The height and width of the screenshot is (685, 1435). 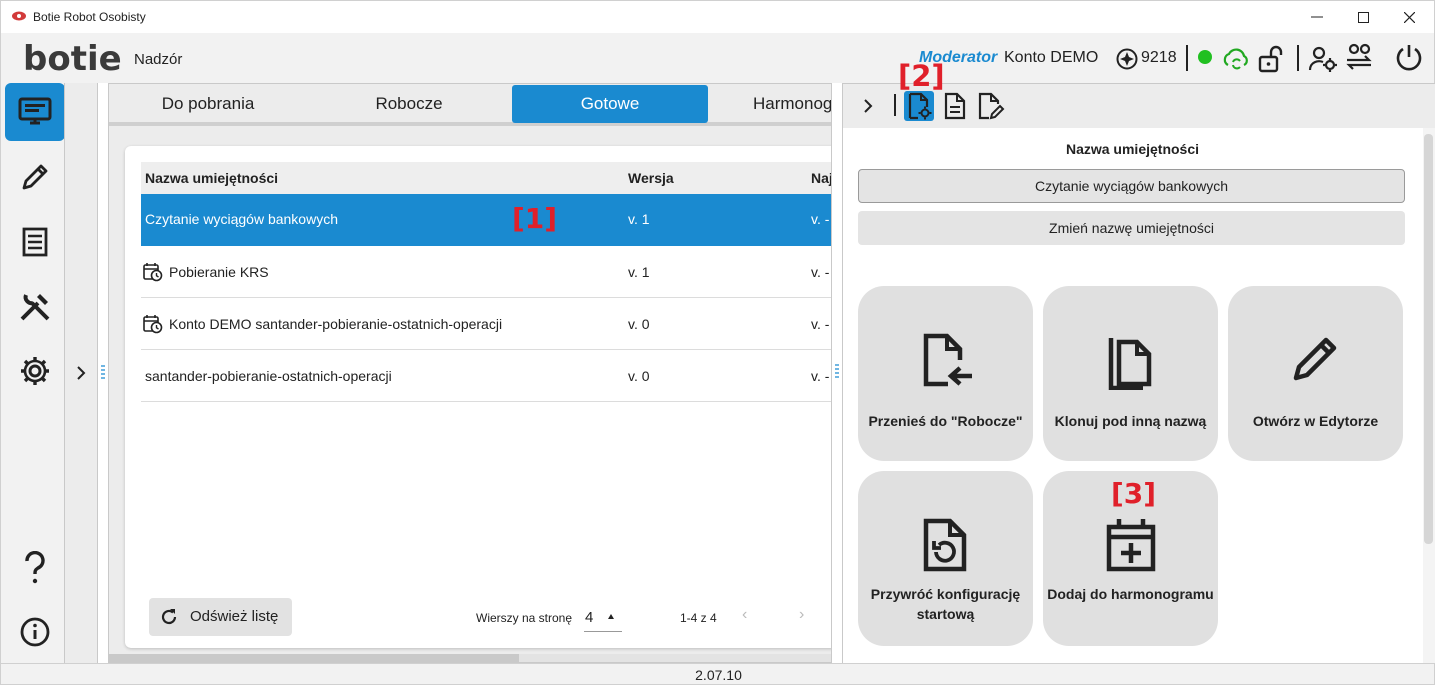 I want to click on skill-name-field: Czytanie wyciągów bankowych, so click(x=1131, y=186).